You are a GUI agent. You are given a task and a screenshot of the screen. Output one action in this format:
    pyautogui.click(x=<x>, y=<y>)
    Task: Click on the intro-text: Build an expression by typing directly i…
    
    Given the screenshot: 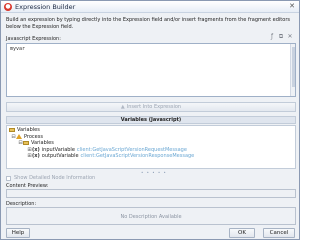 What is the action you would take?
    pyautogui.click(x=148, y=23)
    